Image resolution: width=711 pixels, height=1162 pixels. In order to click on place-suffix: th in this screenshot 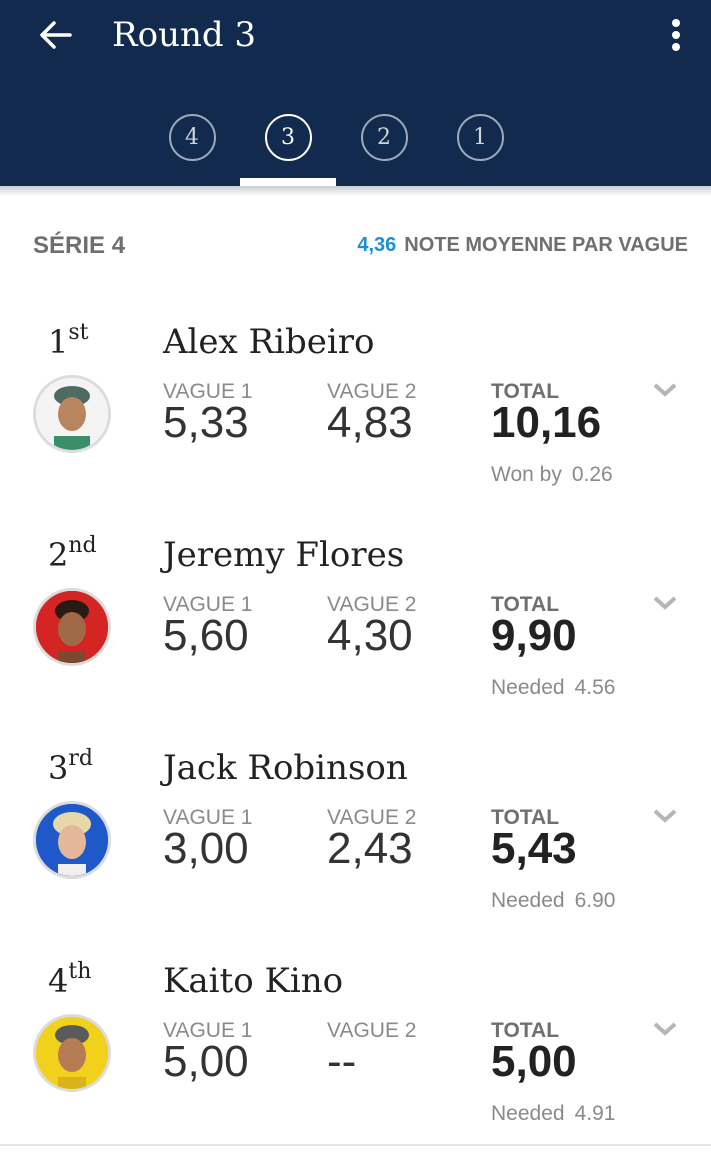, I will do `click(80, 971)`.